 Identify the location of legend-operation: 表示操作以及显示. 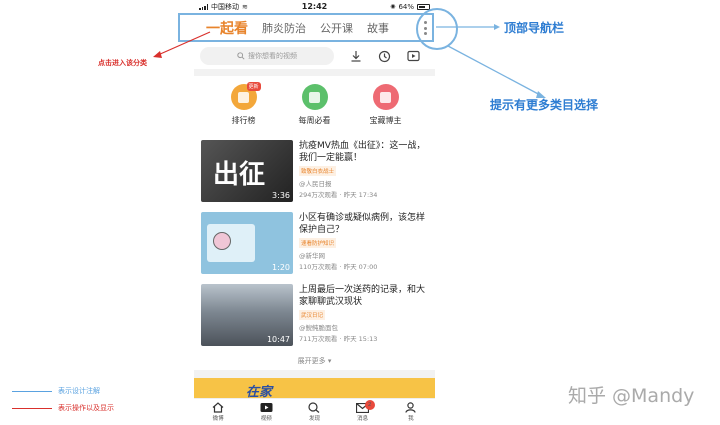
(86, 408).